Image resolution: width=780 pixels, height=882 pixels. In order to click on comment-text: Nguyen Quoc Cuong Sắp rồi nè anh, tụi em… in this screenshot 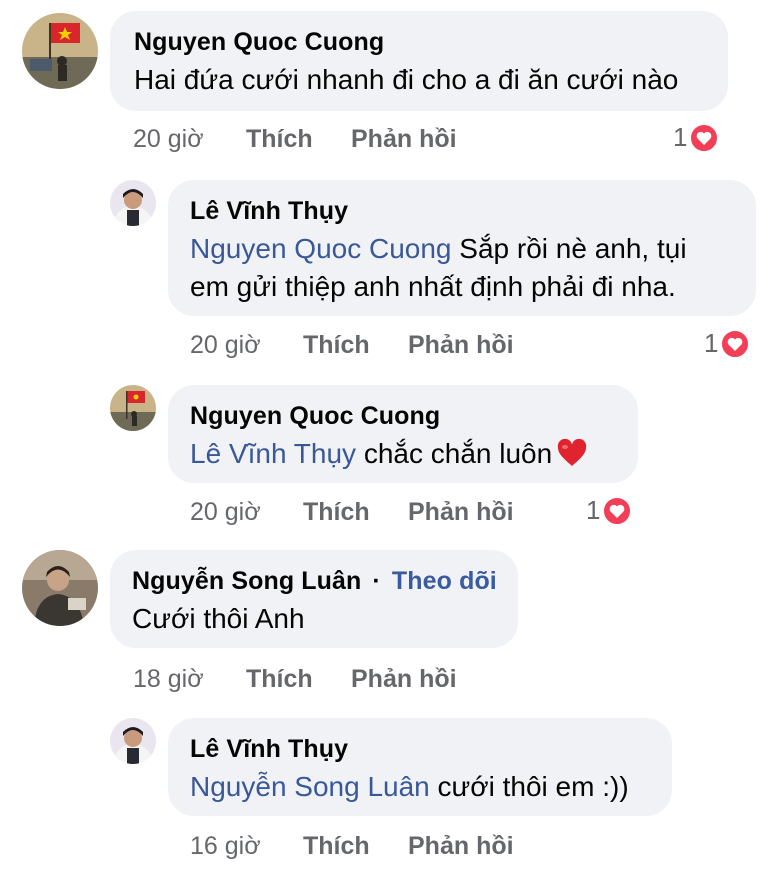, I will do `click(470, 268)`.